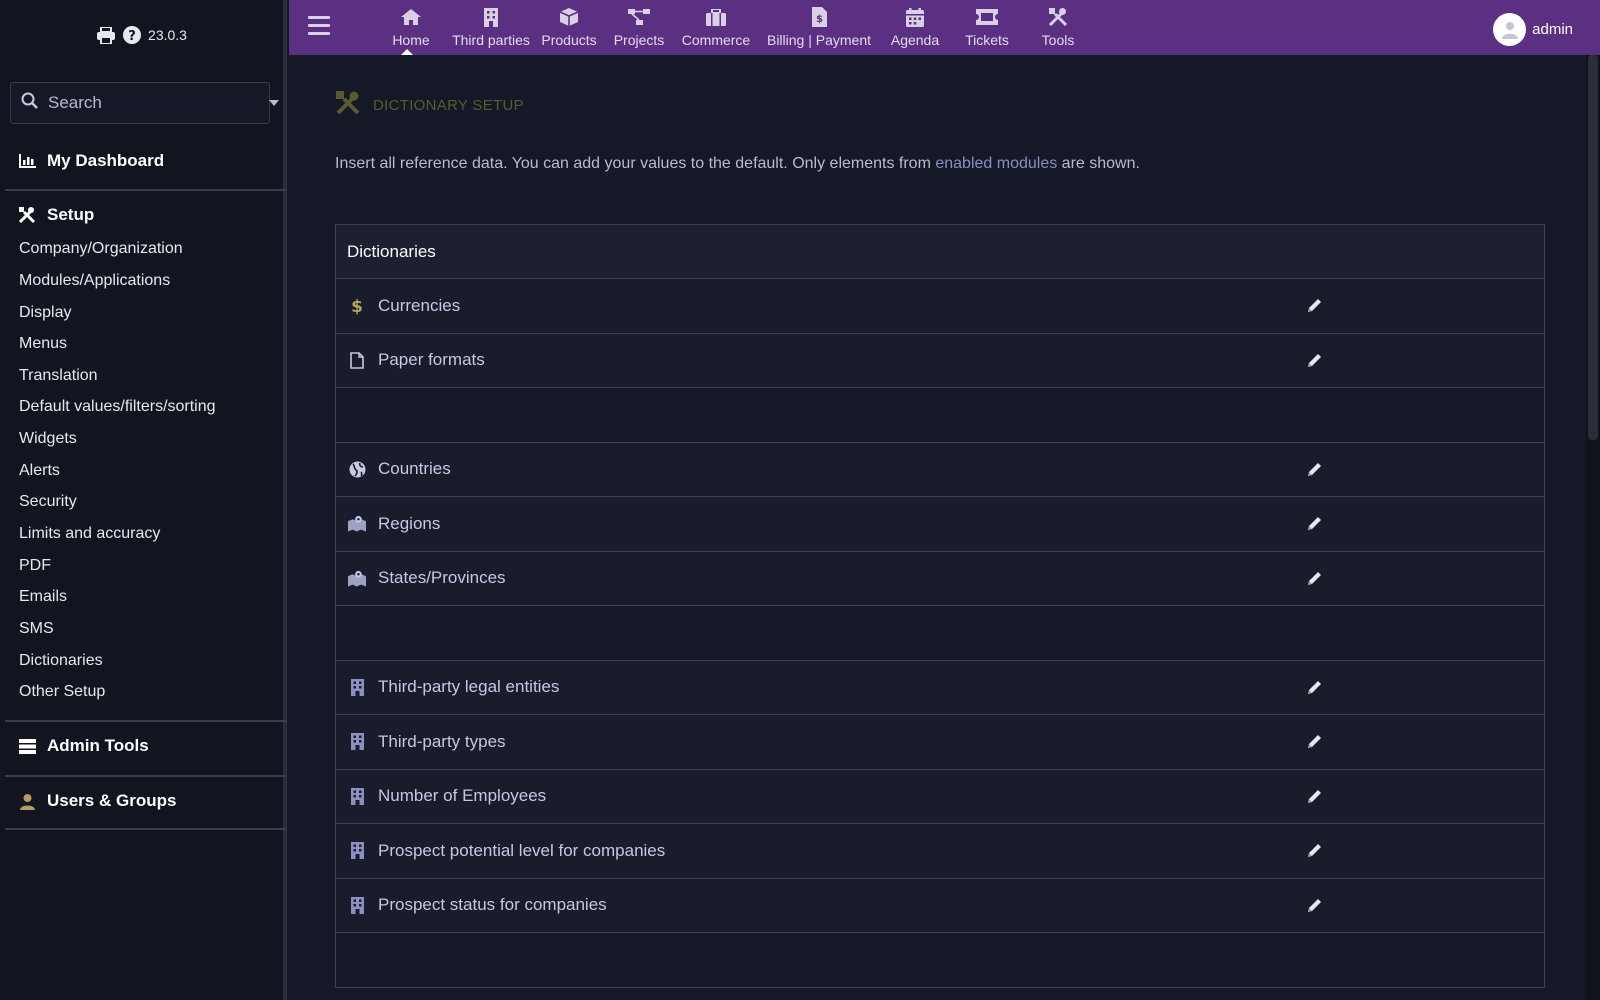 This screenshot has width=1600, height=1000. I want to click on search-icon, so click(29, 103).